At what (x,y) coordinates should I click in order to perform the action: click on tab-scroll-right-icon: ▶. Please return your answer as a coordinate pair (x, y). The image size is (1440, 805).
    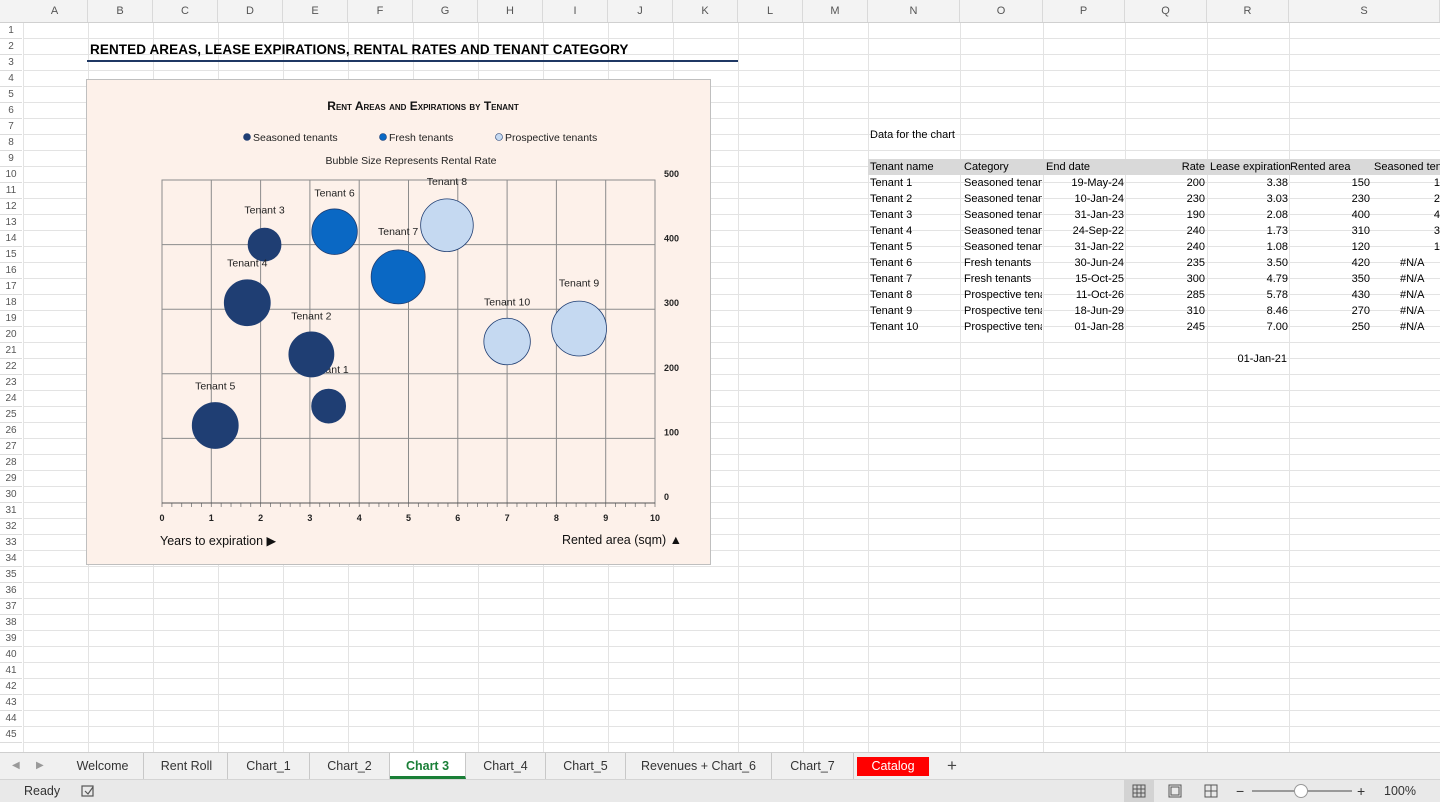
    Looking at the image, I should click on (40, 766).